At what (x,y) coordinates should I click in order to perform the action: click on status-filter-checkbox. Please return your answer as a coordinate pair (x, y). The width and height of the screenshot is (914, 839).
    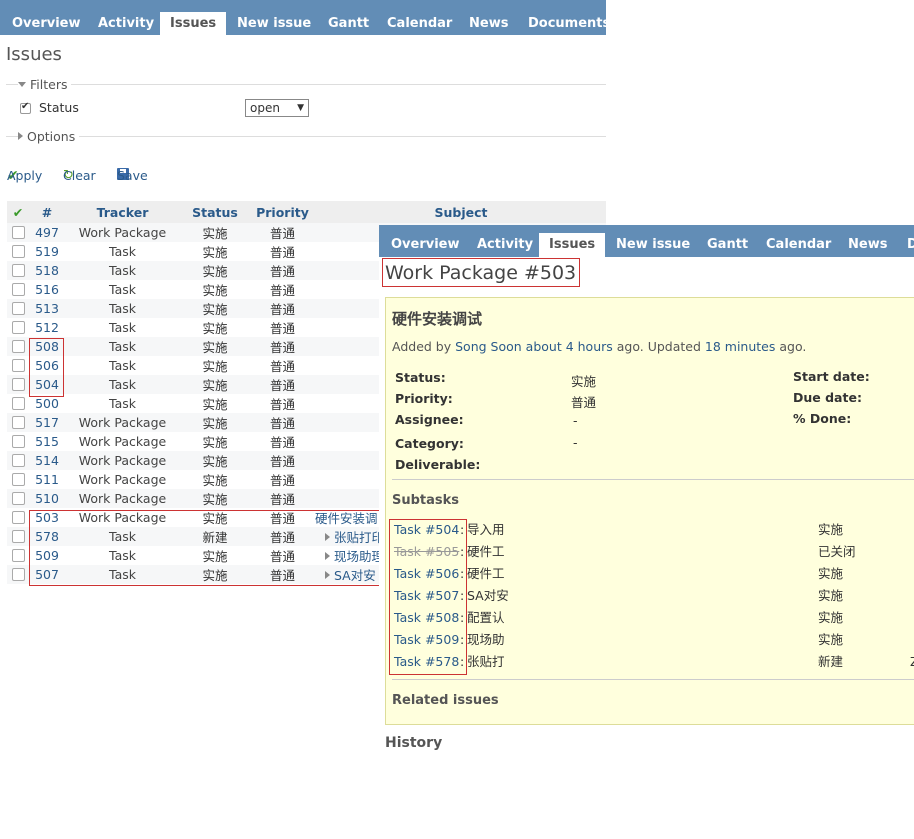
    Looking at the image, I should click on (25, 107).